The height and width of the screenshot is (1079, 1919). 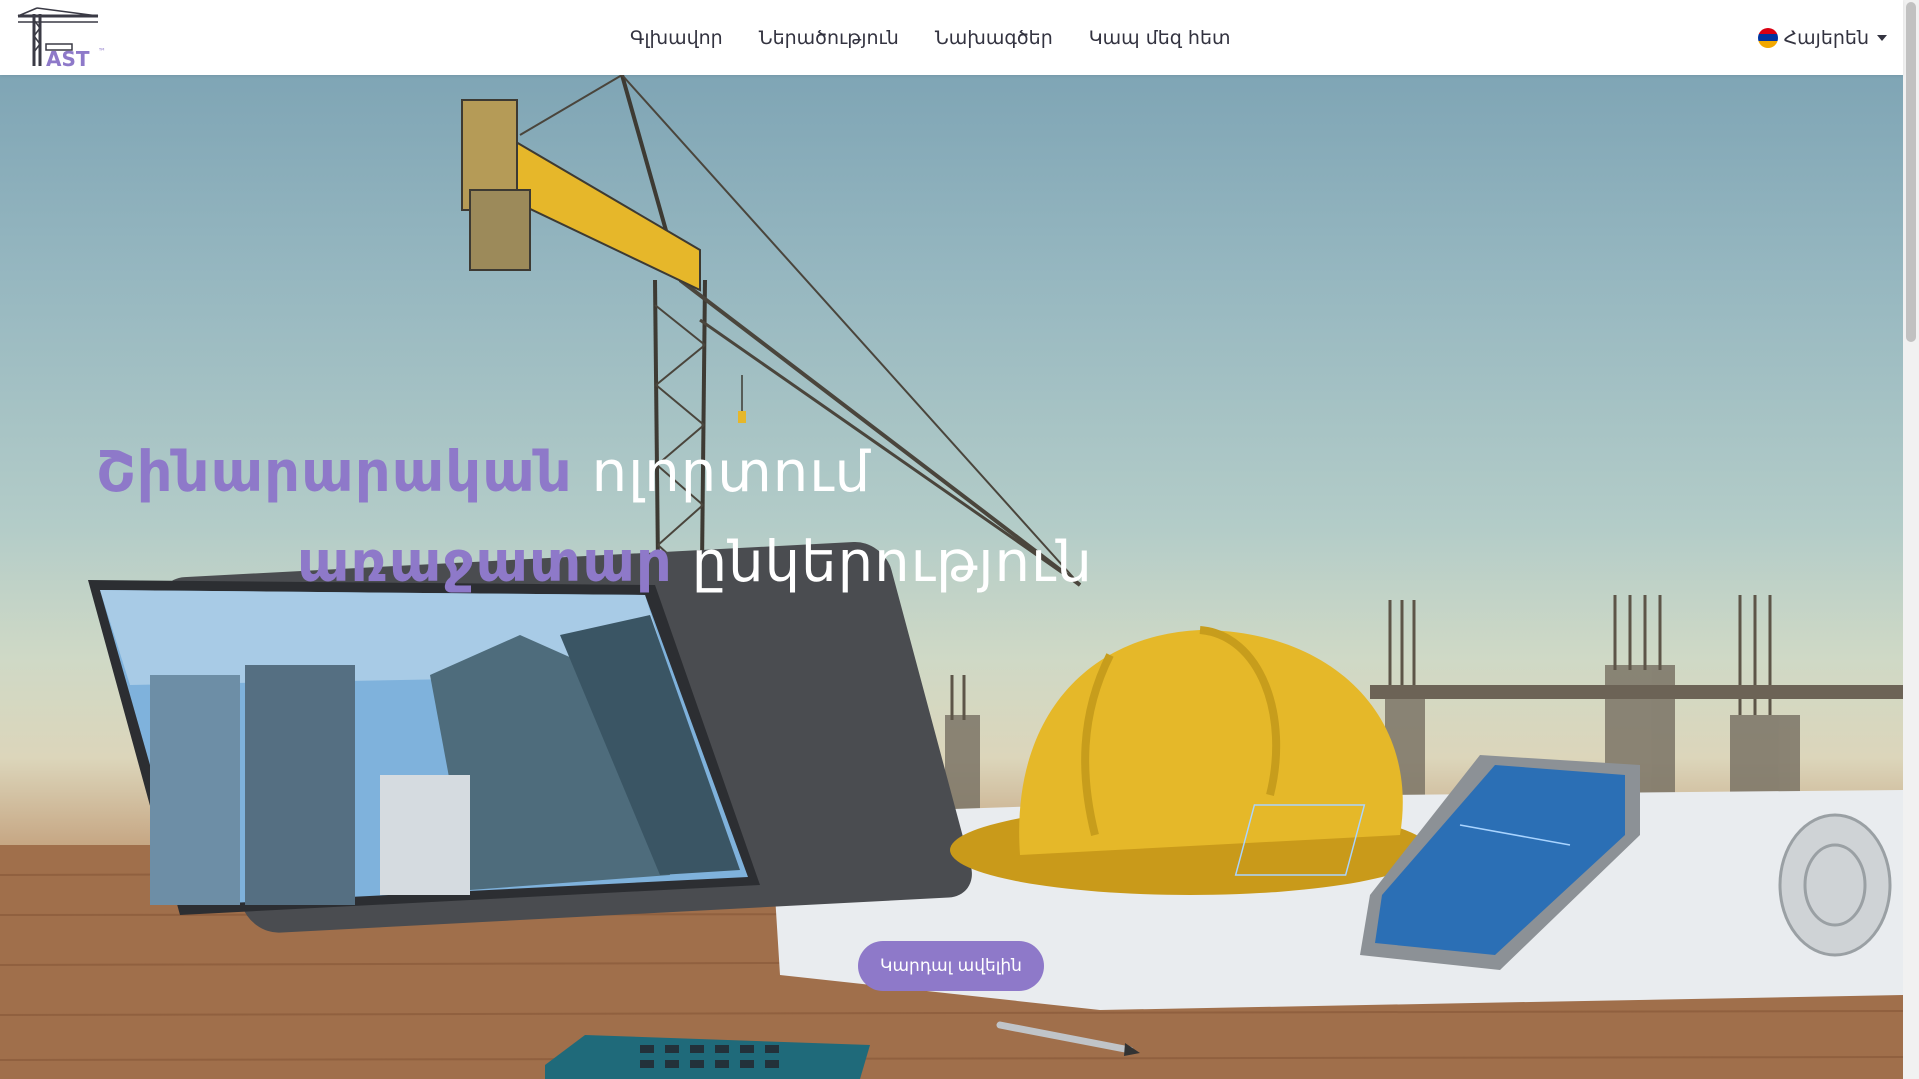 What do you see at coordinates (1160, 38) in the screenshot?
I see `nav-link-contact: Կապ մեզ հետ` at bounding box center [1160, 38].